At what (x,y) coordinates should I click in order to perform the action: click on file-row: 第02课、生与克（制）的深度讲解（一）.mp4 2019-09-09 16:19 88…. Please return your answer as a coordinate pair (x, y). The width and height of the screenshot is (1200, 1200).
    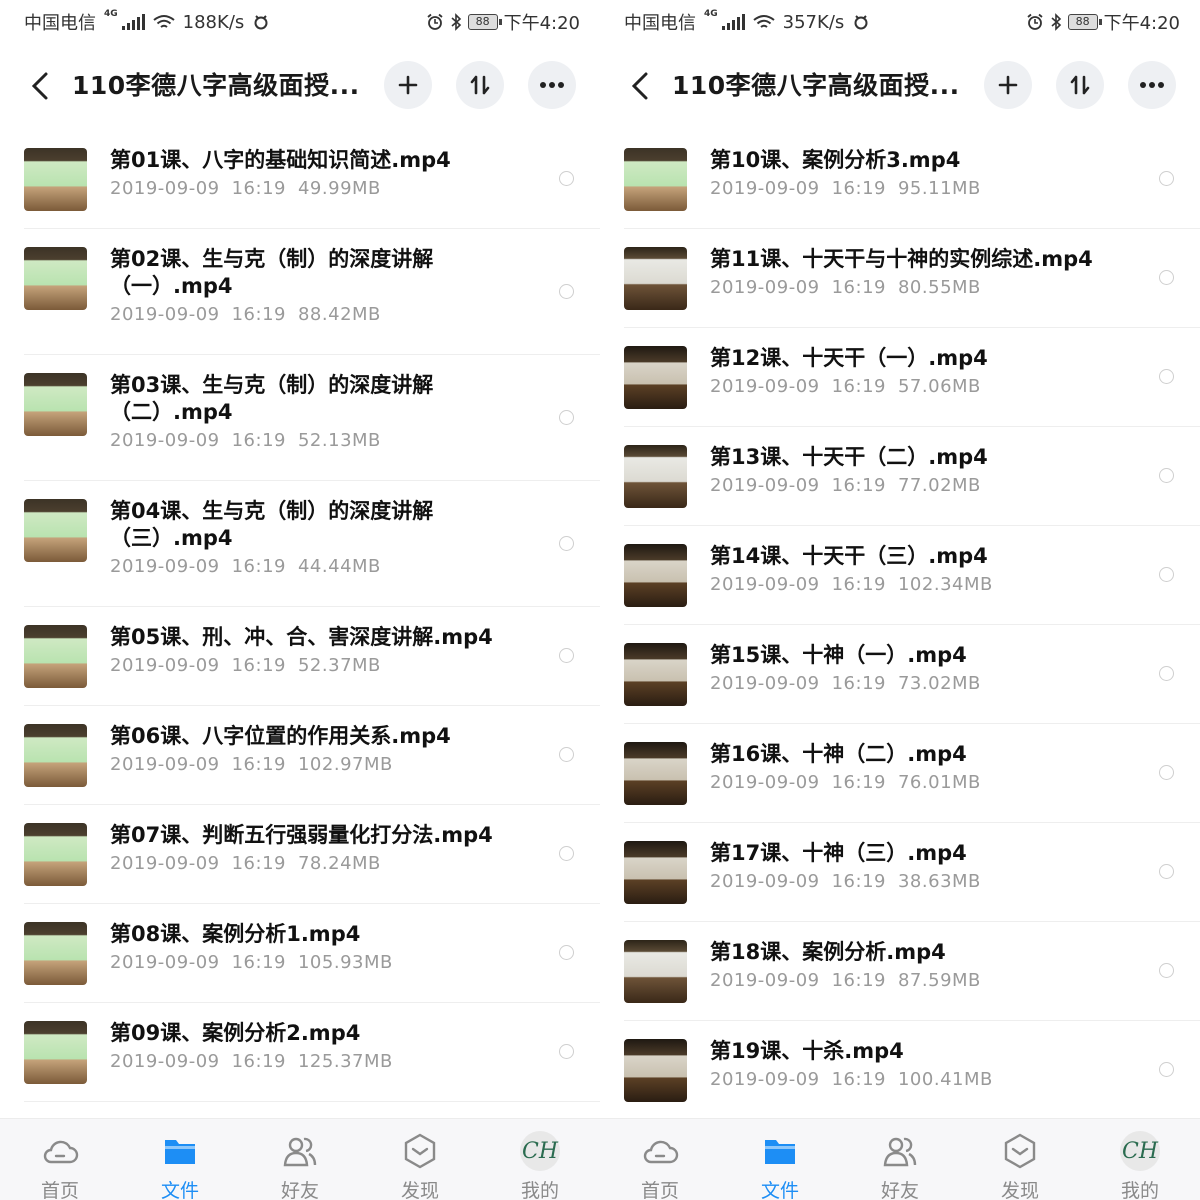
    Looking at the image, I should click on (312, 292).